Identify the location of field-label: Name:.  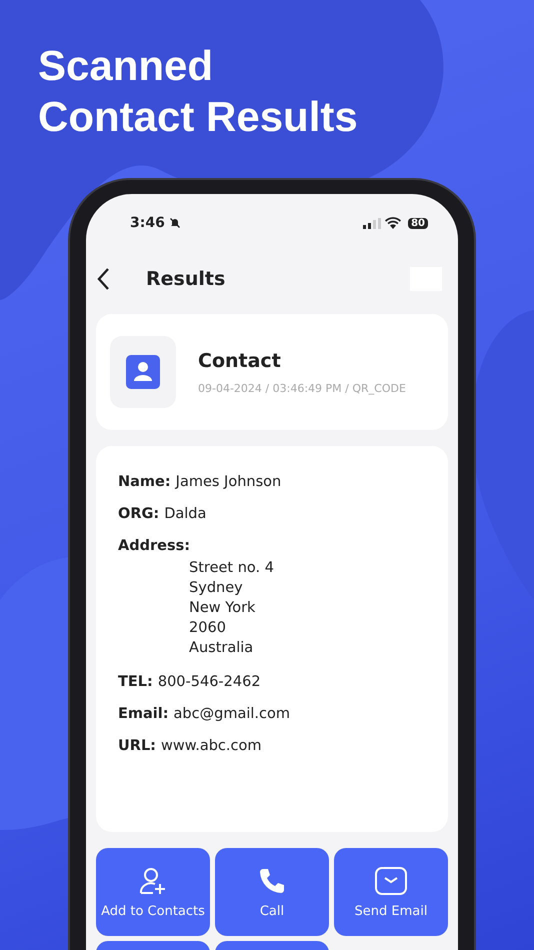
(144, 482).